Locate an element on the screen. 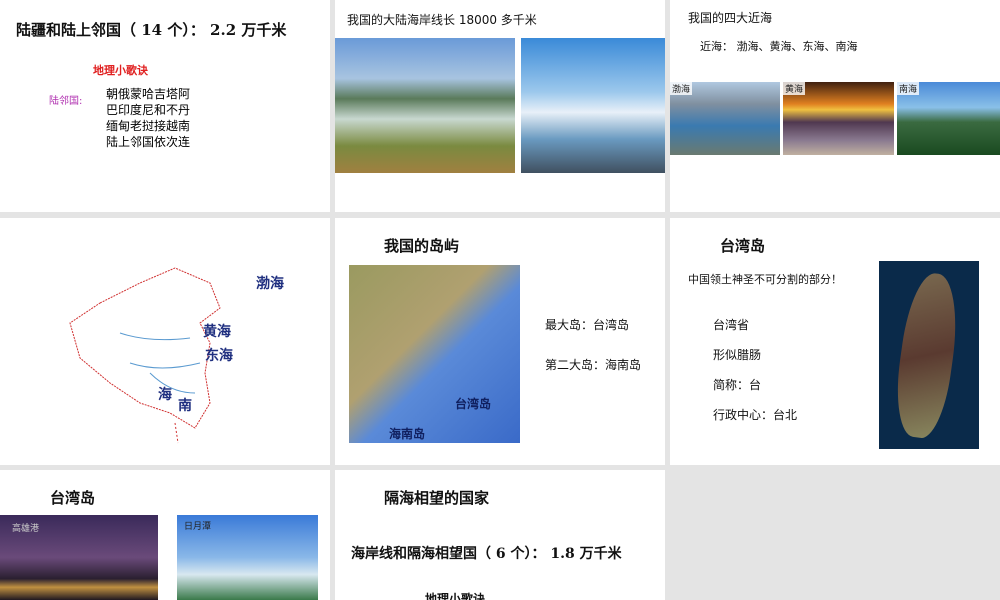  slide-title: 我国的岛屿 is located at coordinates (422, 246).